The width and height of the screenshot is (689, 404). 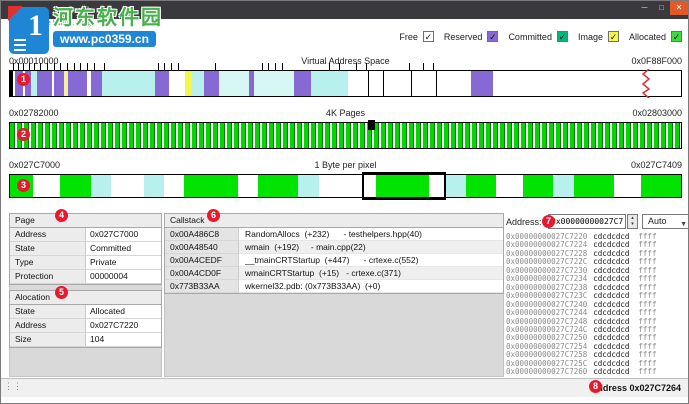 What do you see at coordinates (48, 325) in the screenshot?
I see `row-label: Address` at bounding box center [48, 325].